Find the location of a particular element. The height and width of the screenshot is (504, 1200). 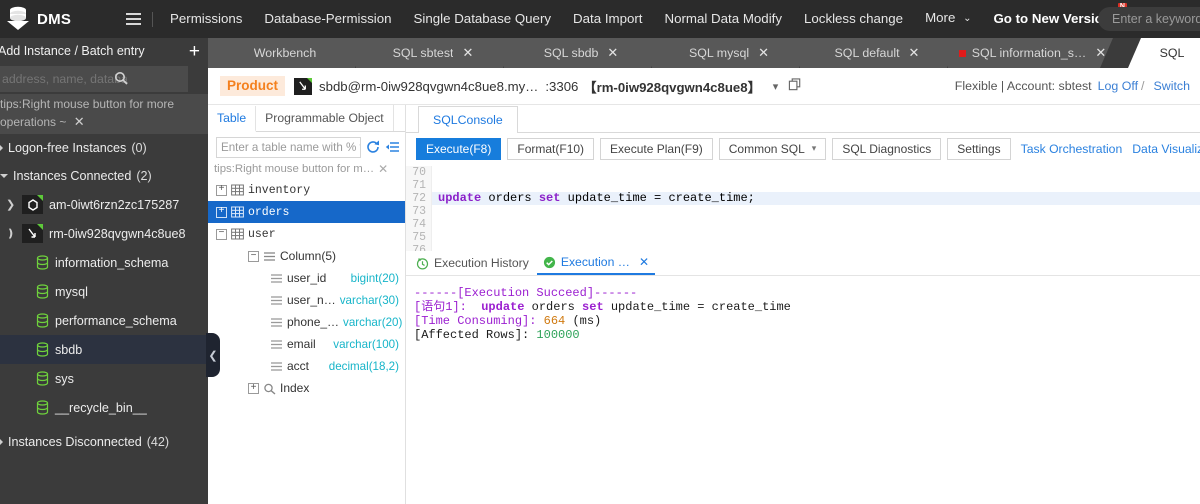

tree-column-type: varchar(30) is located at coordinates (369, 300).